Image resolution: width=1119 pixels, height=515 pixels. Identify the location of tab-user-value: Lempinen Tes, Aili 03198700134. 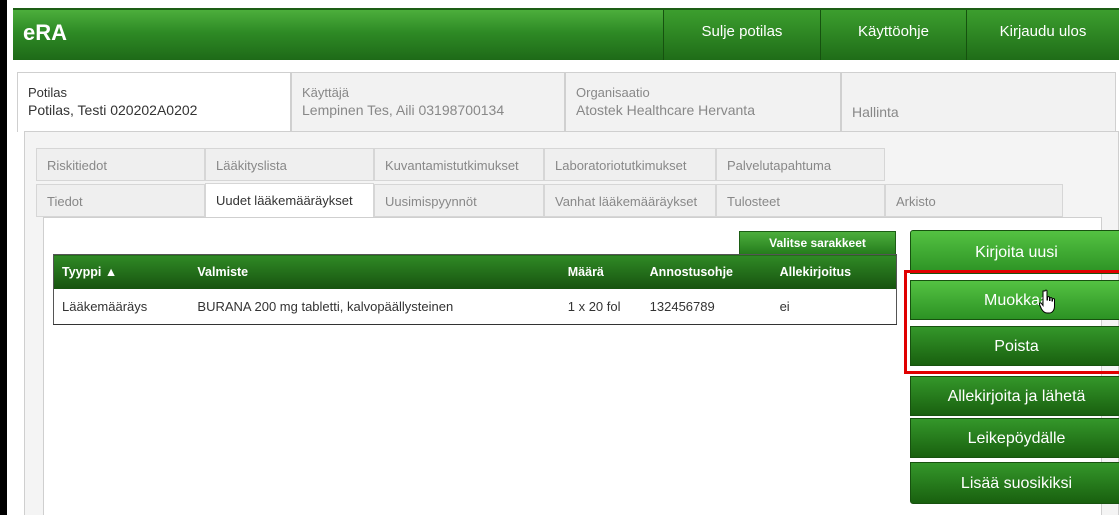
(403, 110).